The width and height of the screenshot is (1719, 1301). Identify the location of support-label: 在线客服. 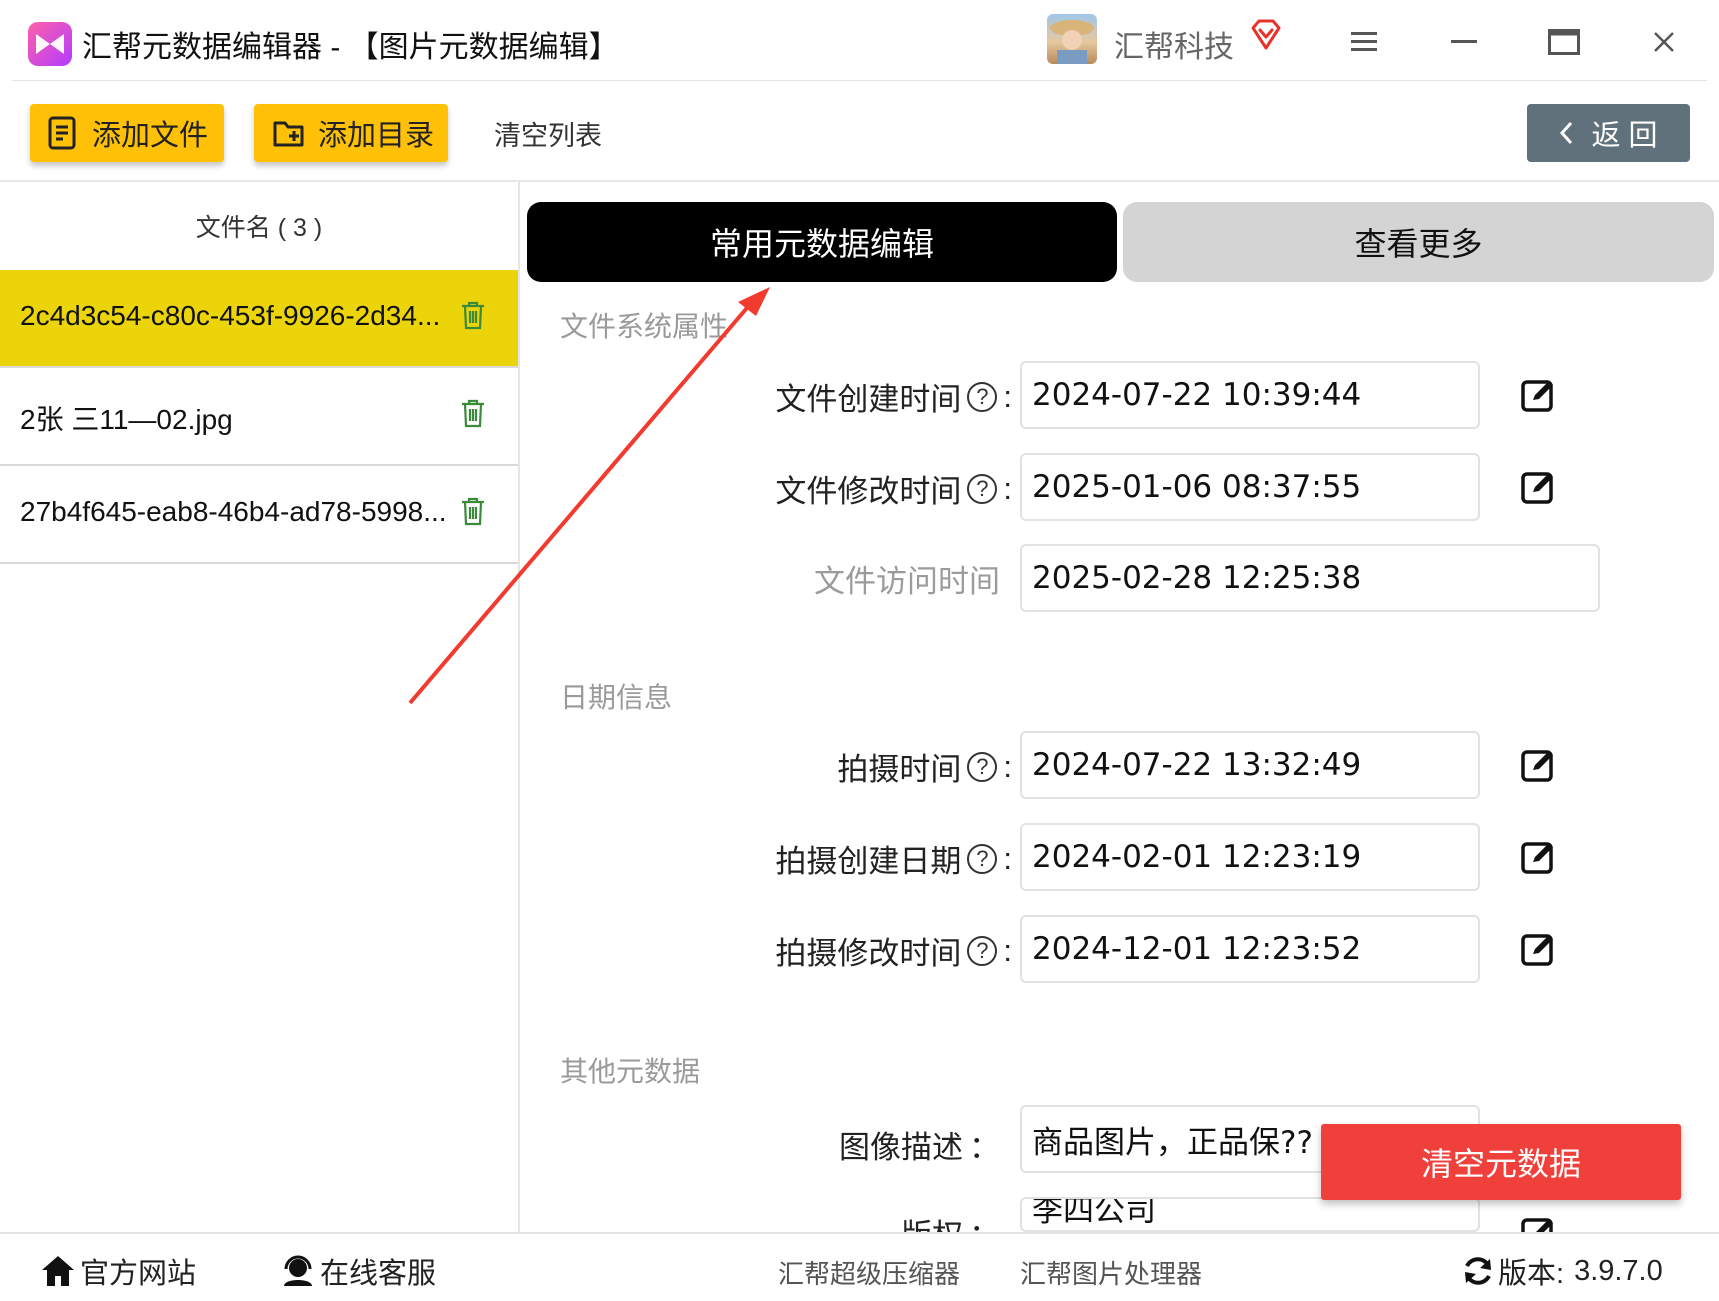
(378, 1274).